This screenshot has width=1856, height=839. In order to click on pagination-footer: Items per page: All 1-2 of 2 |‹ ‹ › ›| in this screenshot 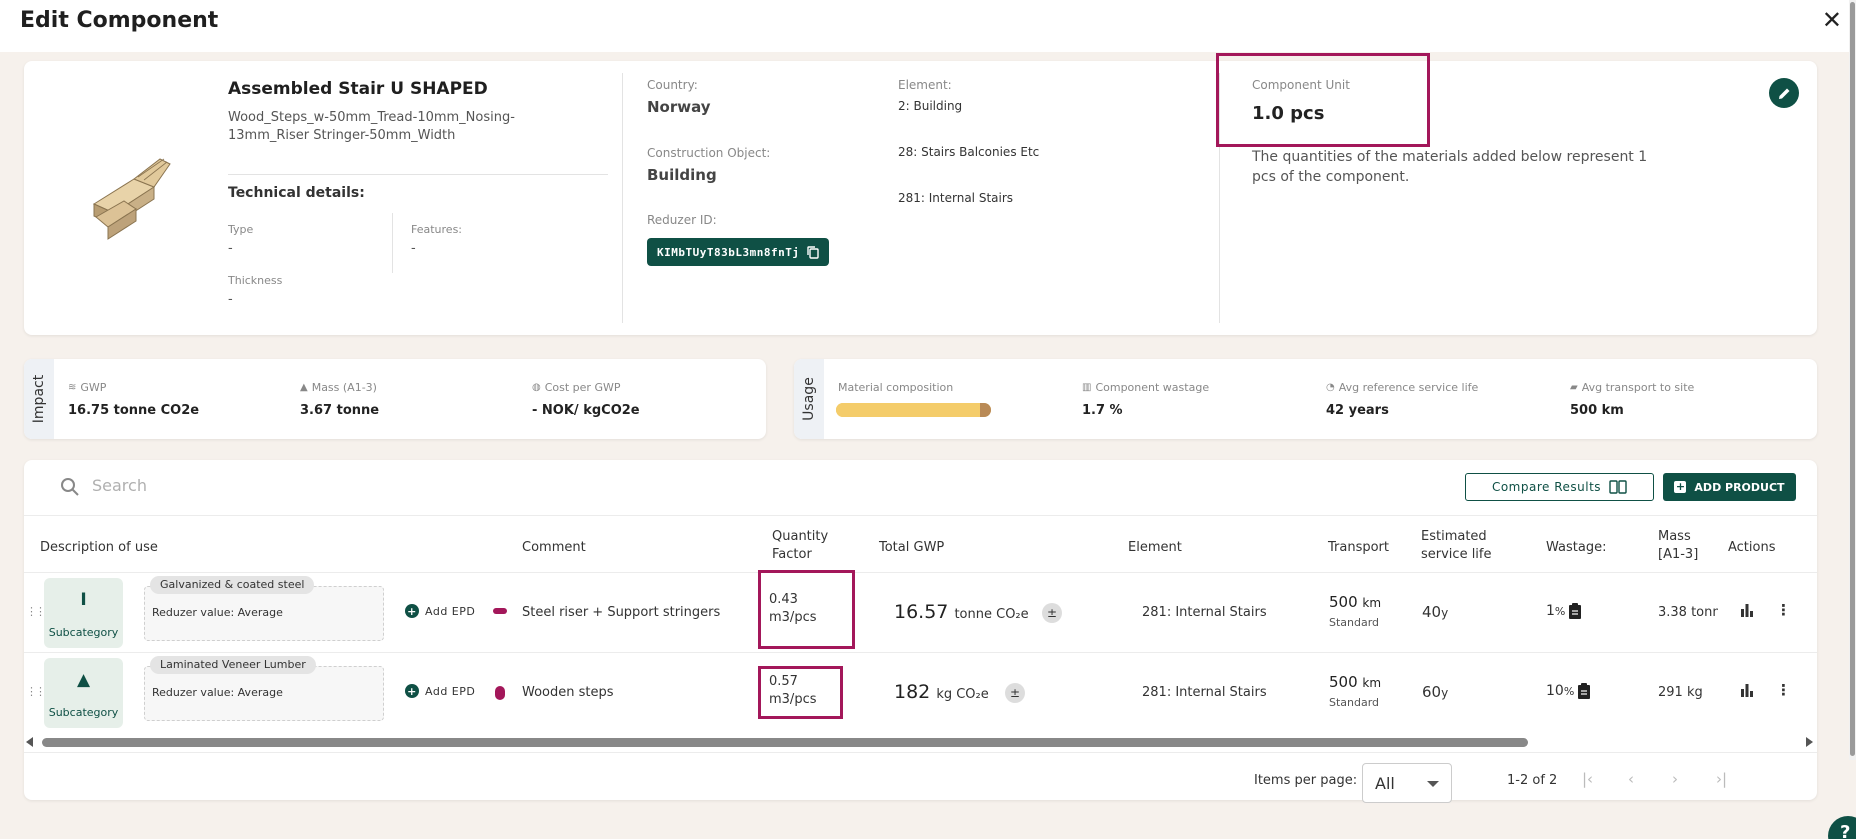, I will do `click(920, 777)`.